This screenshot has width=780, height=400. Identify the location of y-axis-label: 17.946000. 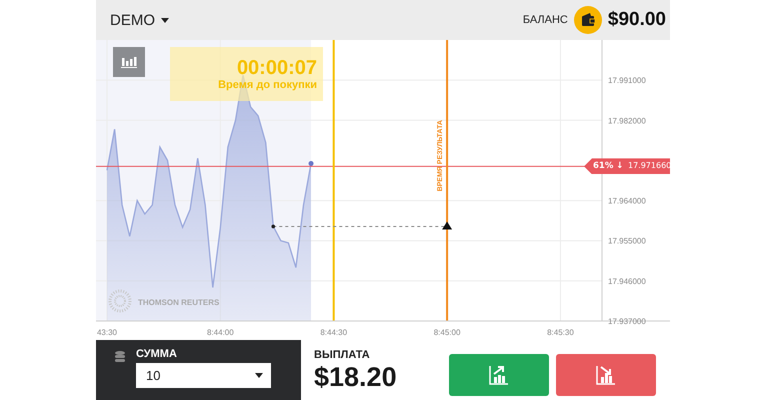
(627, 281).